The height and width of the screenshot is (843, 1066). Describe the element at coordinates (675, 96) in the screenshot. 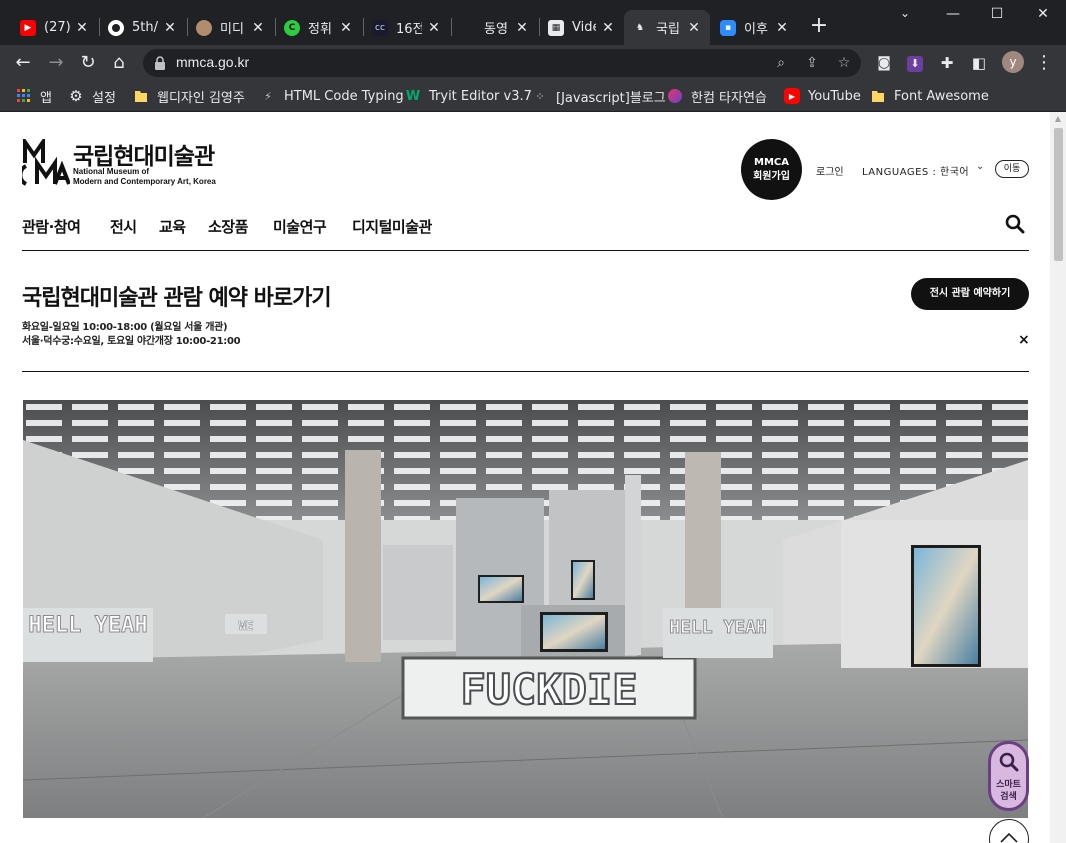

I see `hancom-icon` at that location.